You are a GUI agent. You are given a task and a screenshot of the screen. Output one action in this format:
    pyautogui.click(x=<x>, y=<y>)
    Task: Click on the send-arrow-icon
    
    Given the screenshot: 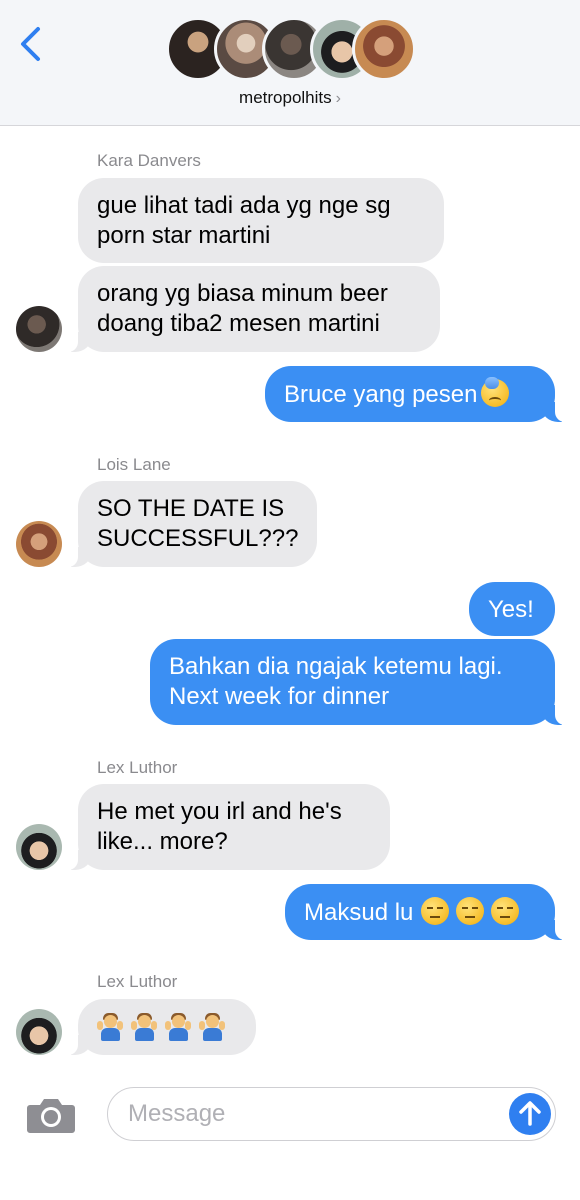 What is the action you would take?
    pyautogui.click(x=530, y=1113)
    